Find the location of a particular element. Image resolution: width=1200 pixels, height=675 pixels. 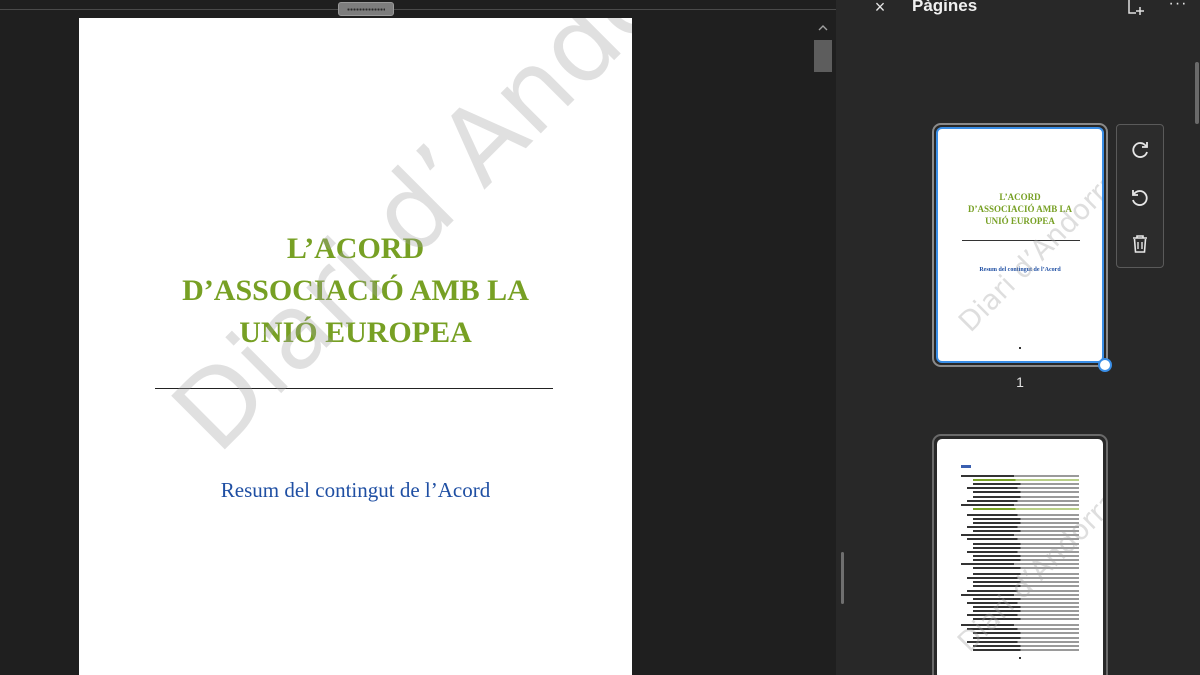

grip-icon is located at coordinates (366, 9).